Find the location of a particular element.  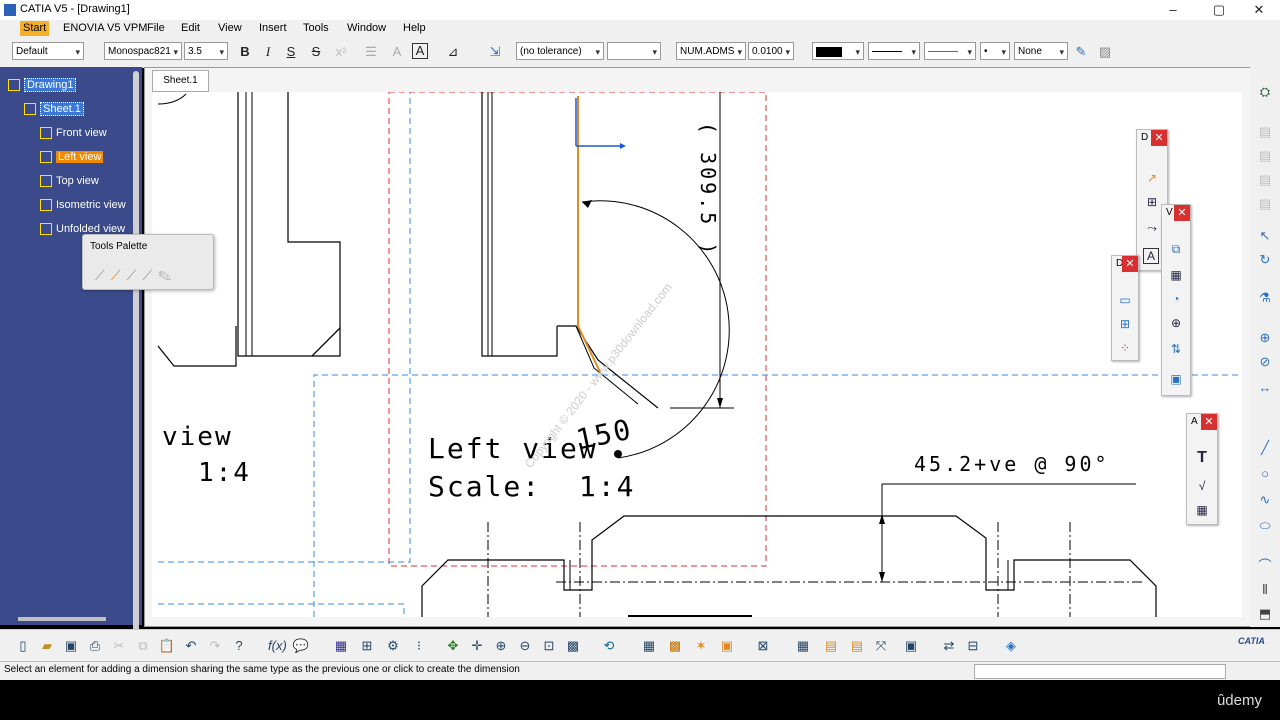

force-dimension-icon: ⟋ is located at coordinates (150, 275).